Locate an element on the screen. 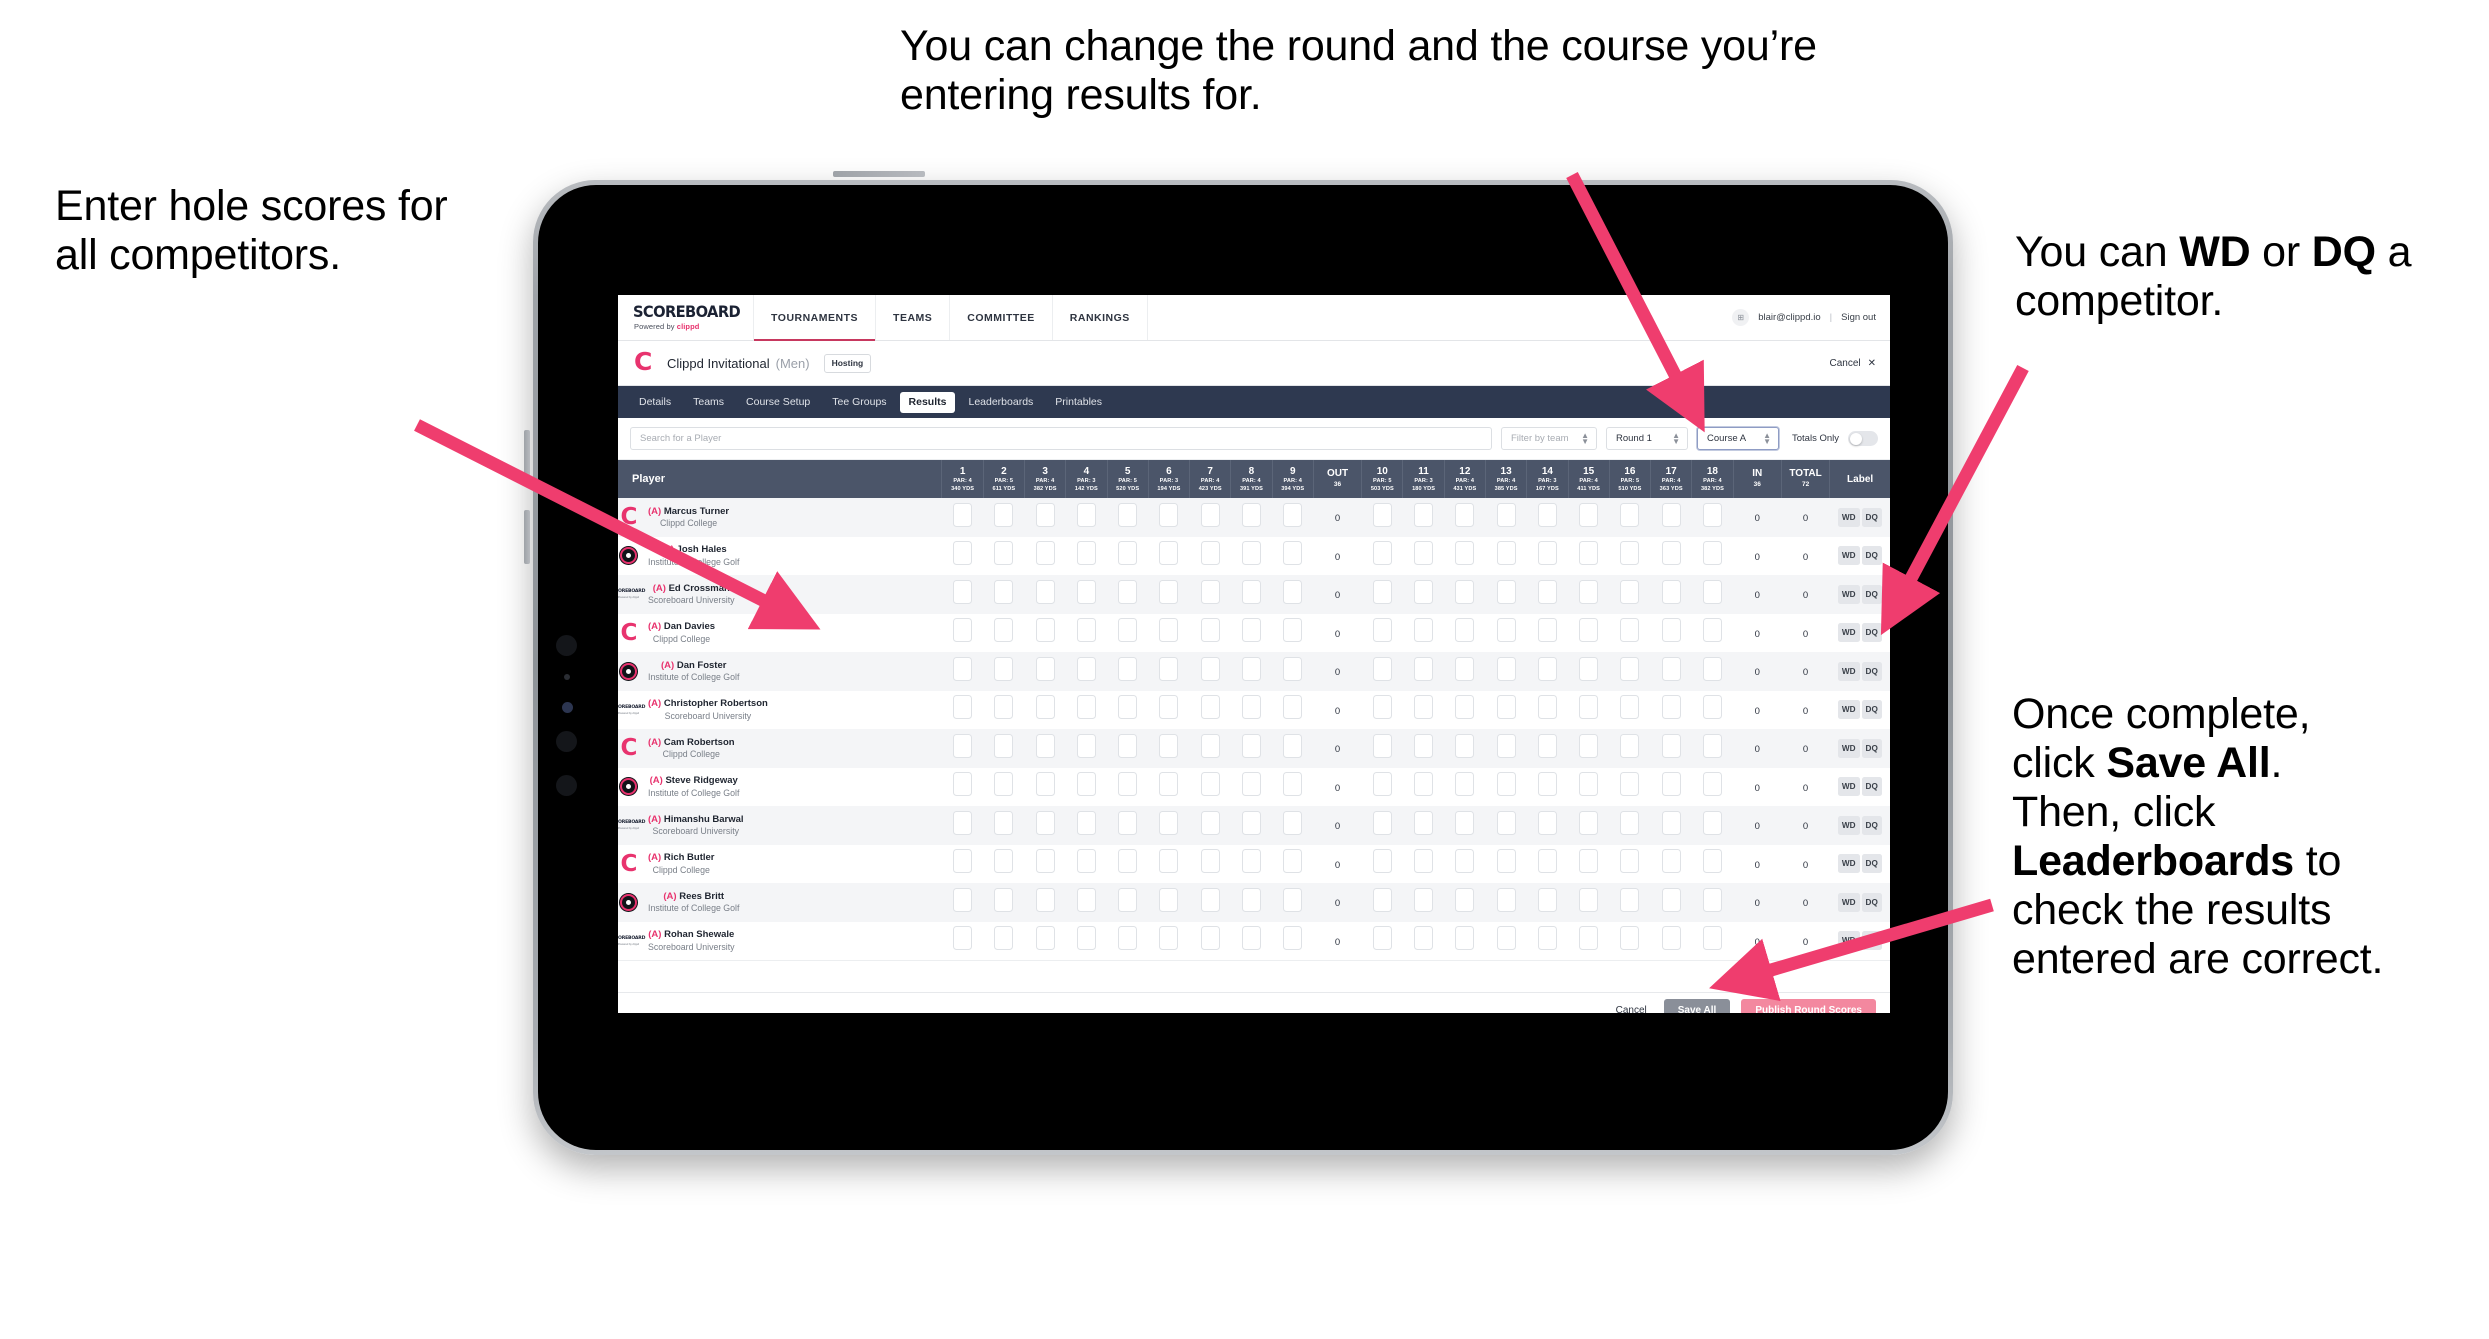 The width and height of the screenshot is (2489, 1339). publish-round-scores-button: Publish Round Scores is located at coordinates (1808, 1006).